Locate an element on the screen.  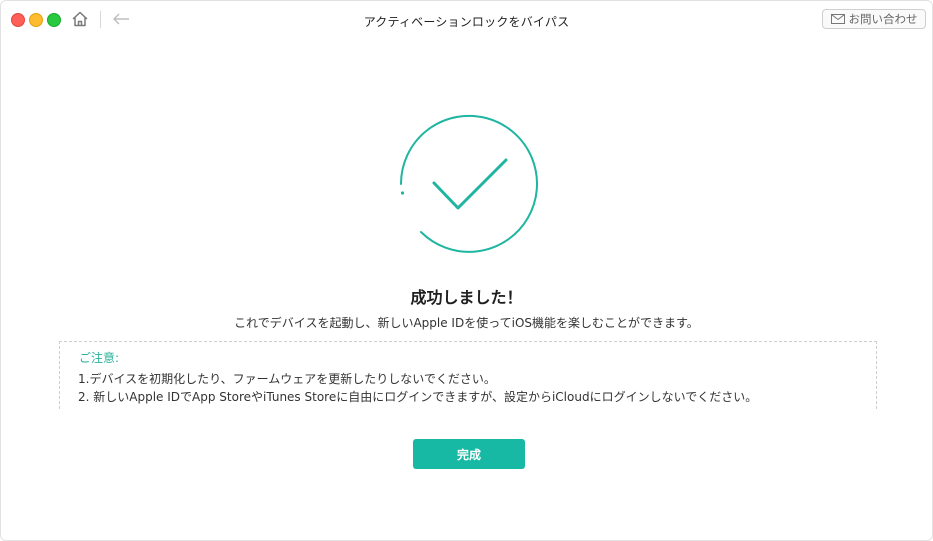
mail-icon is located at coordinates (837, 19).